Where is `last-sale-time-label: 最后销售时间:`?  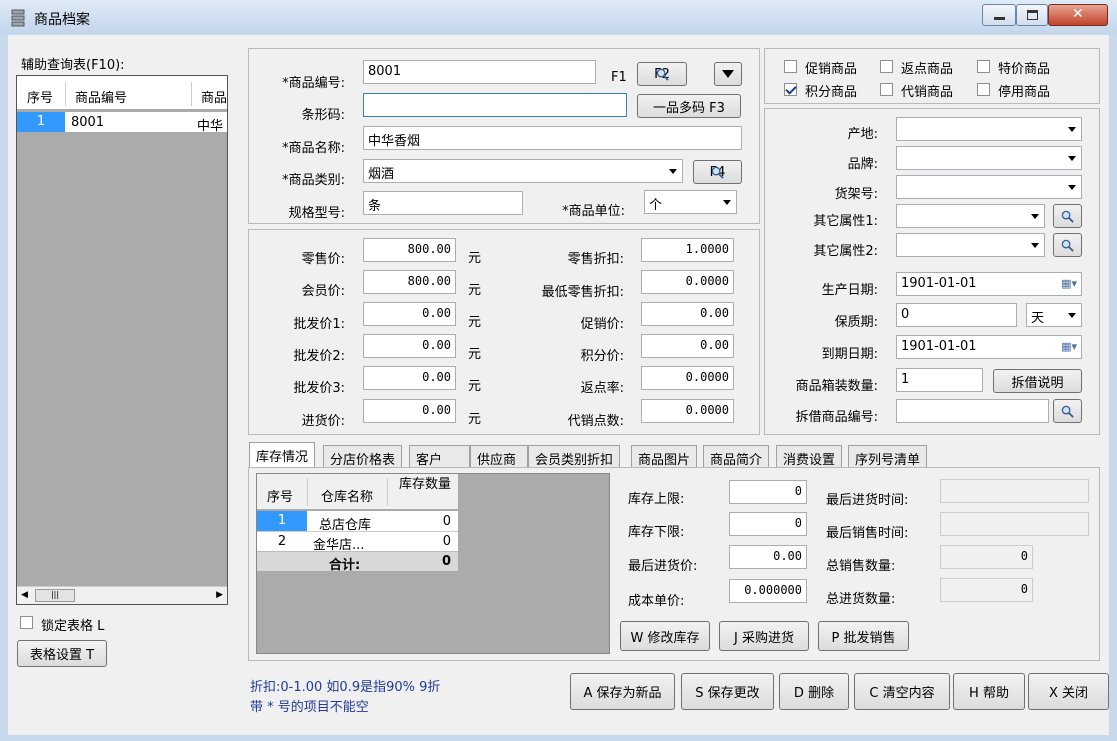
last-sale-time-label: 最后销售时间: is located at coordinates (867, 533).